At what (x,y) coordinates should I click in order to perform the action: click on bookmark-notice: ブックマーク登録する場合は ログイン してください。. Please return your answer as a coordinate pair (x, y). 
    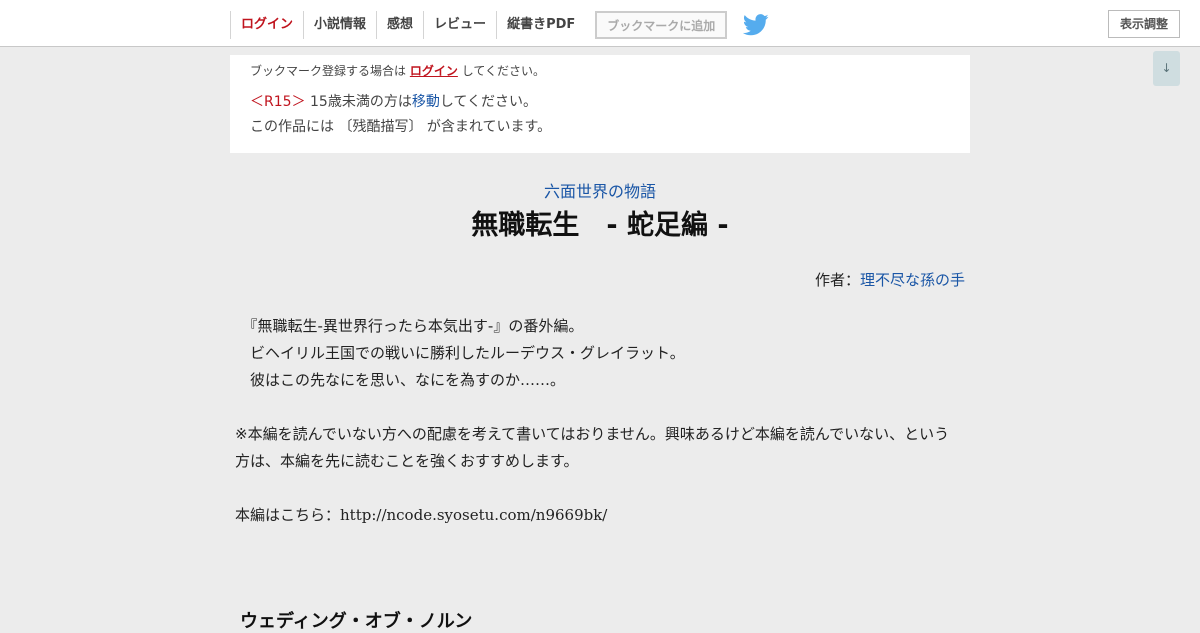
    Looking at the image, I should click on (600, 71).